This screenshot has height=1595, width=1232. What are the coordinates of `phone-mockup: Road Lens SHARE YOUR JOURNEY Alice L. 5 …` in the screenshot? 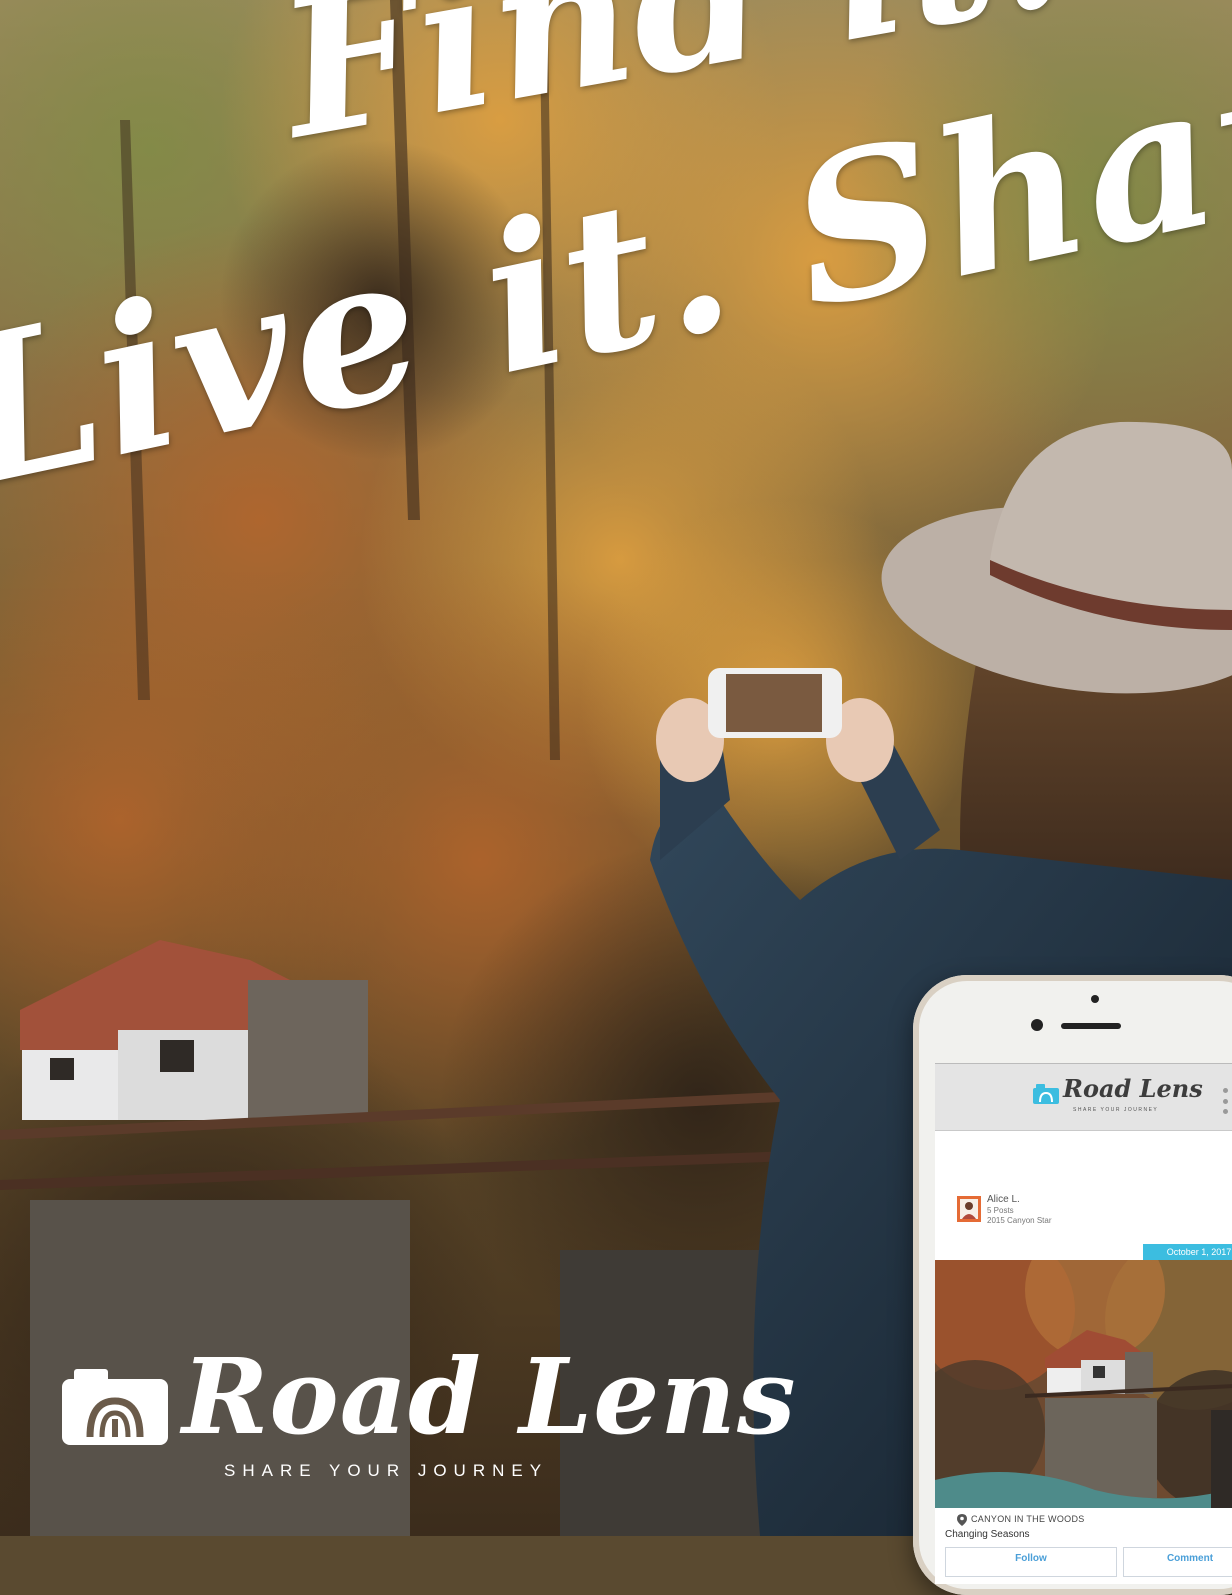 It's located at (1072, 1285).